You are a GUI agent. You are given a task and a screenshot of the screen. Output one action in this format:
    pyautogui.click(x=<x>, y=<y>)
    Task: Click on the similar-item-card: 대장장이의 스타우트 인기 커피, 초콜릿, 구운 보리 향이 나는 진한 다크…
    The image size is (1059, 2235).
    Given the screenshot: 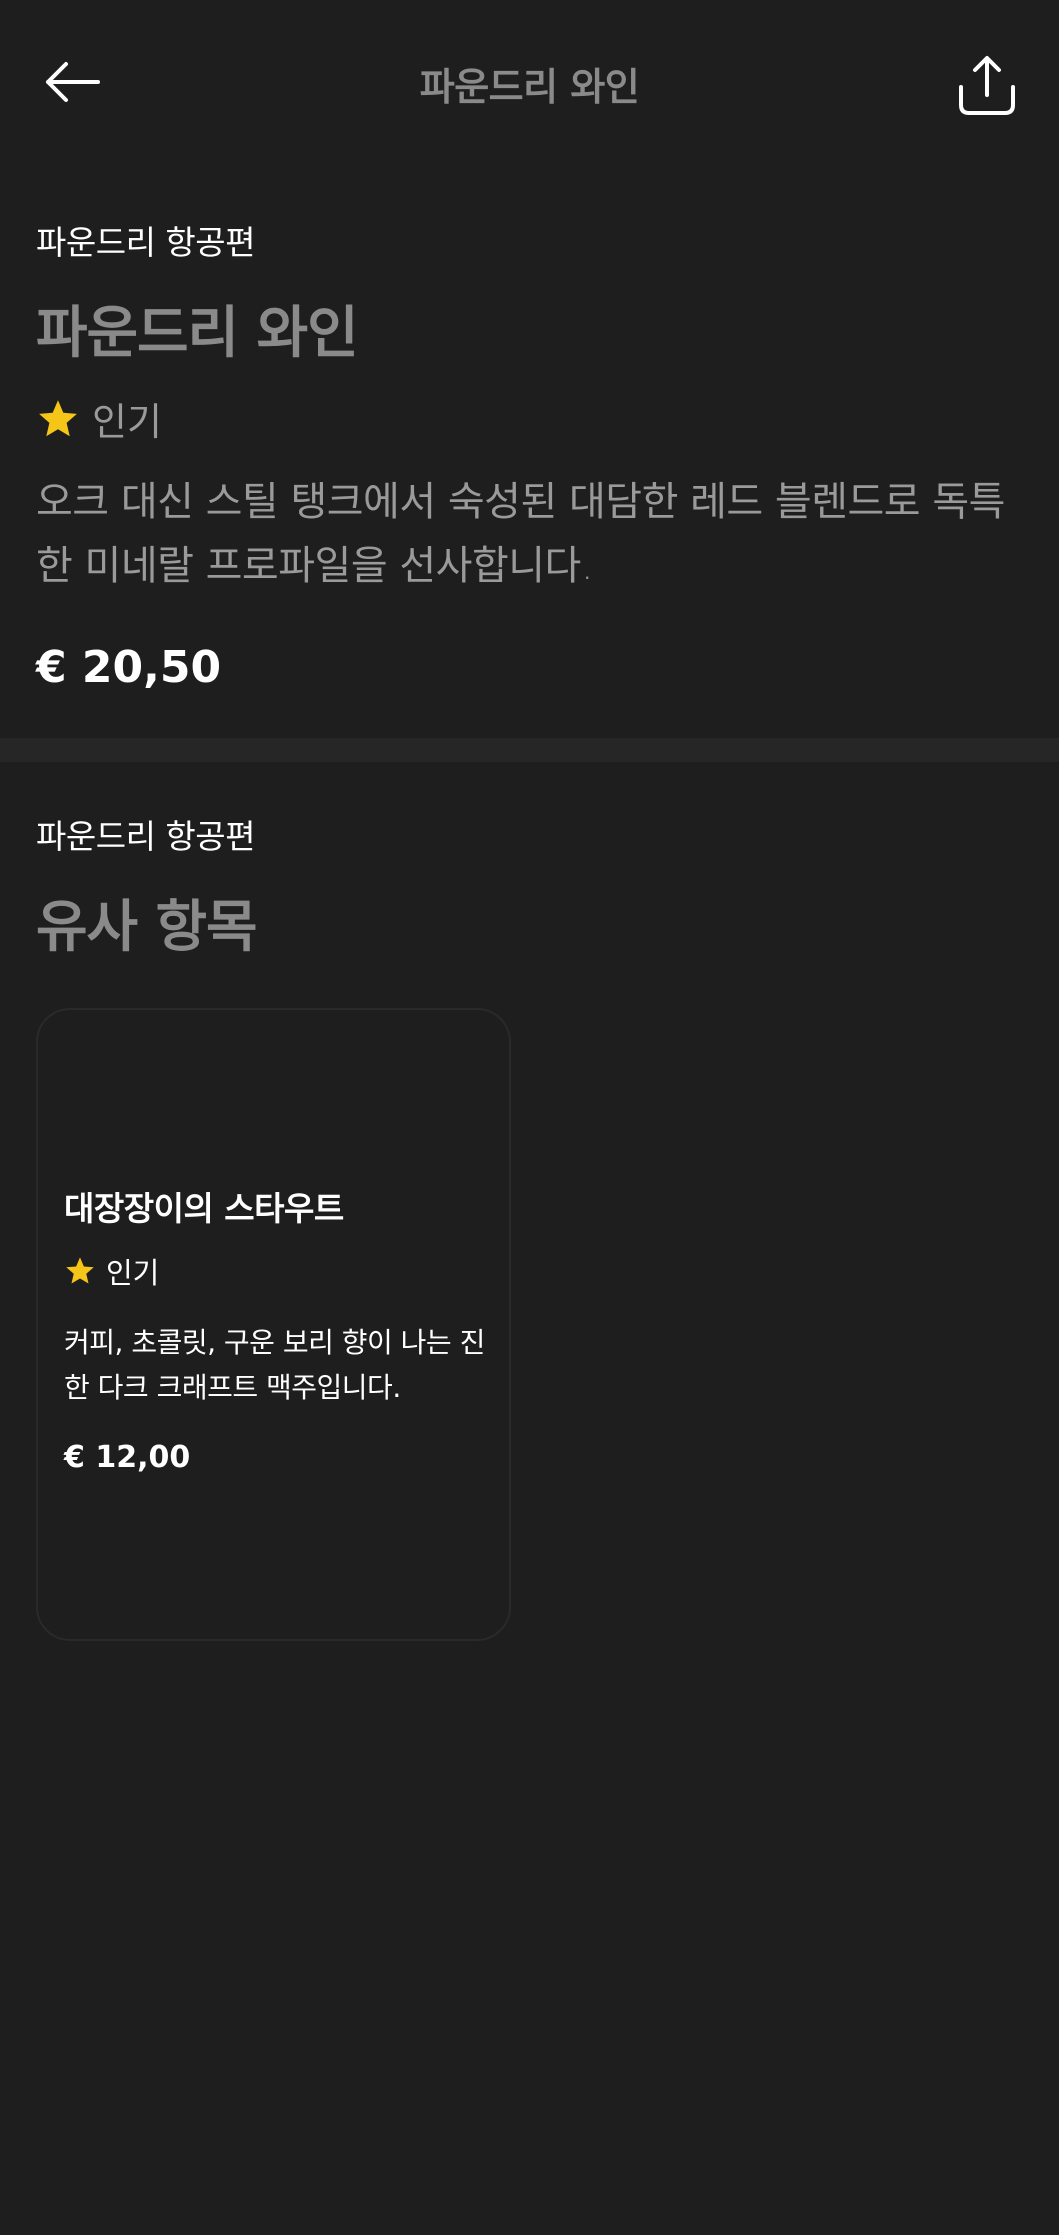 What is the action you would take?
    pyautogui.click(x=273, y=1324)
    